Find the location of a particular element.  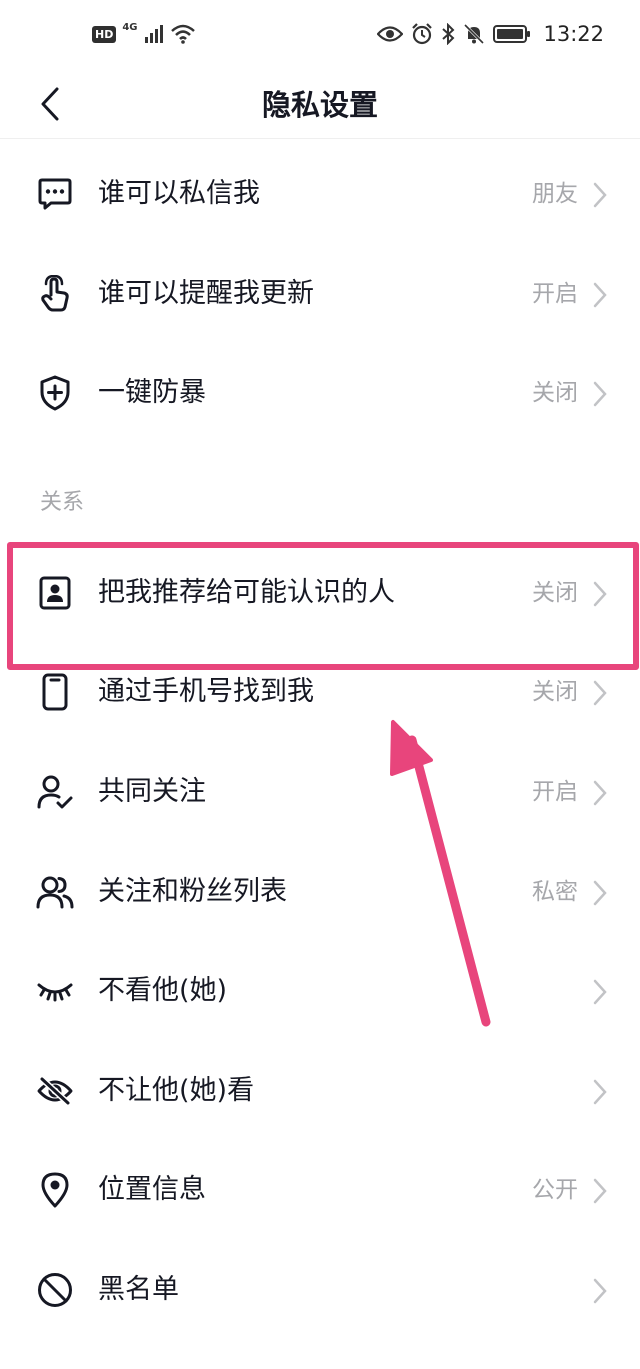

row-mutual-follows: 共同关注 开启 is located at coordinates (320, 791).